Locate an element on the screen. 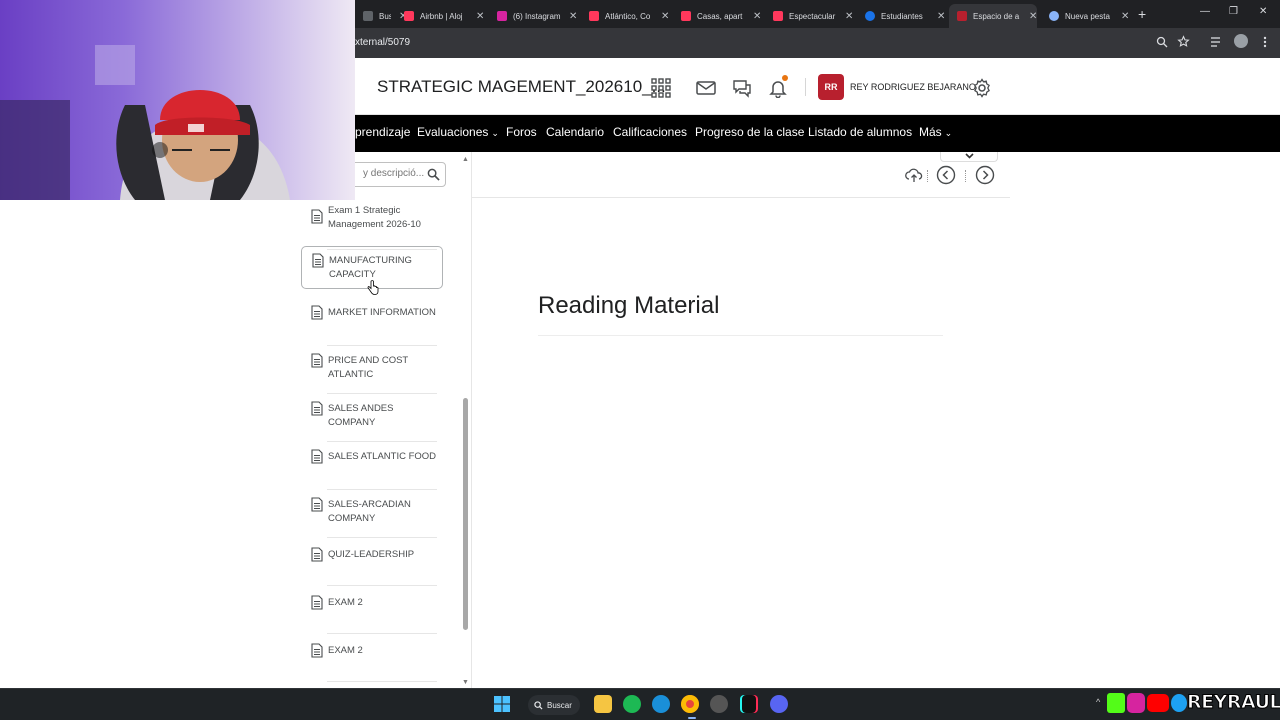 Image resolution: width=1280 pixels, height=720 pixels. edge-icon is located at coordinates (661, 704).